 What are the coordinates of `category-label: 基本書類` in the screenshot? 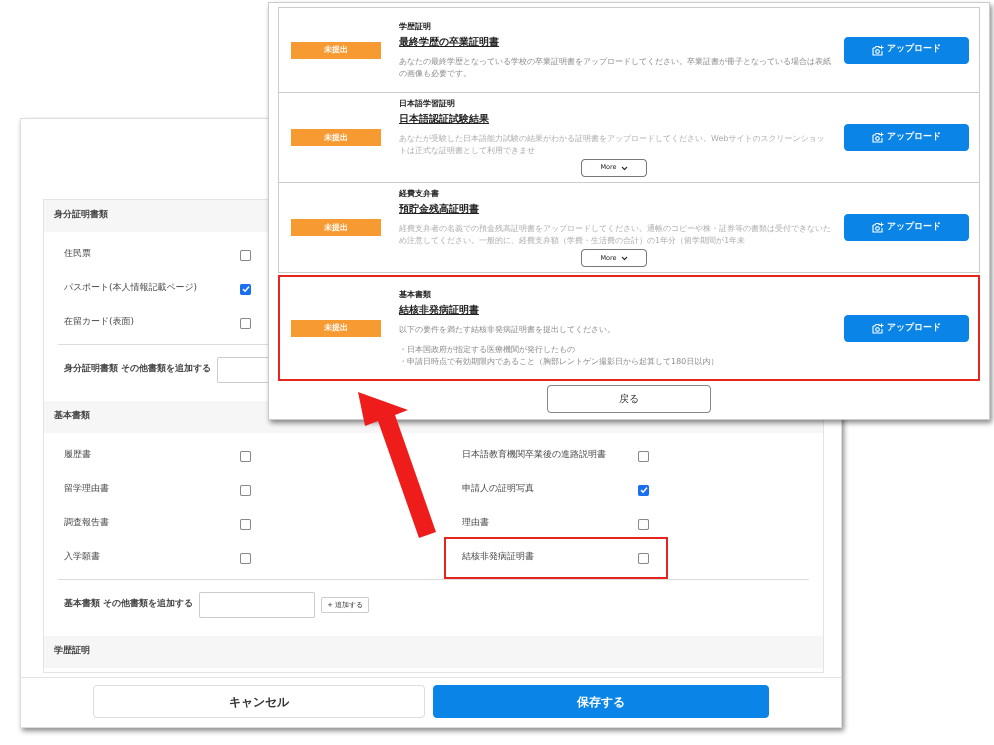 It's located at (415, 295).